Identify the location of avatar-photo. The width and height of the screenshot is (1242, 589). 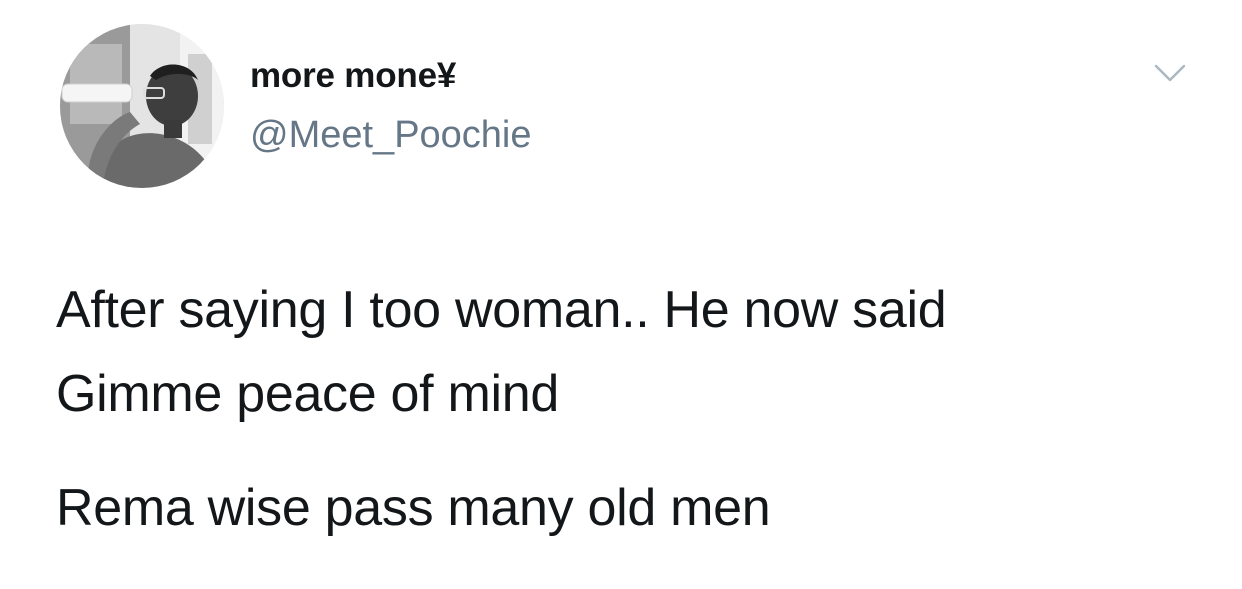
(142, 106).